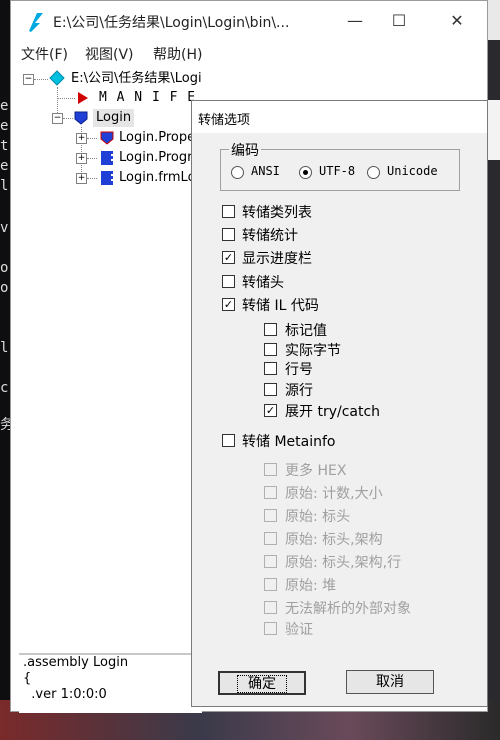 The width and height of the screenshot is (500, 740). What do you see at coordinates (316, 471) in the screenshot?
I see `more-hex-label: 更多 HEX` at bounding box center [316, 471].